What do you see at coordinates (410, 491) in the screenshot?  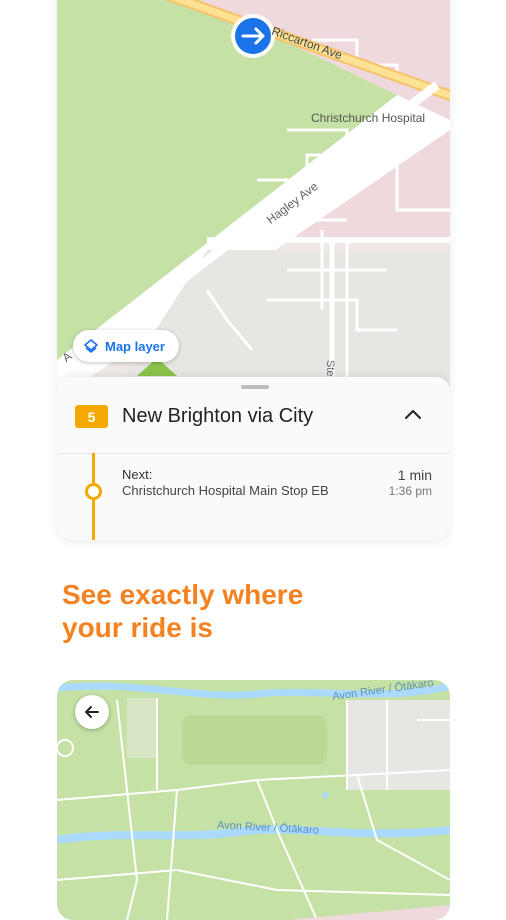 I see `eta-time: 1:36 pm` at bounding box center [410, 491].